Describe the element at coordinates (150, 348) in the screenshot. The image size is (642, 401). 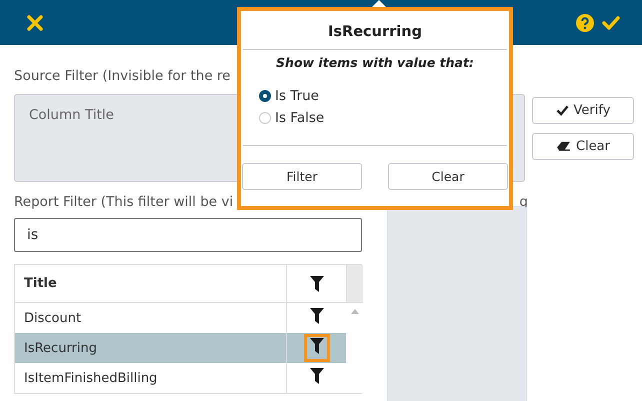
I see `table-cell: IsRecurring` at that location.